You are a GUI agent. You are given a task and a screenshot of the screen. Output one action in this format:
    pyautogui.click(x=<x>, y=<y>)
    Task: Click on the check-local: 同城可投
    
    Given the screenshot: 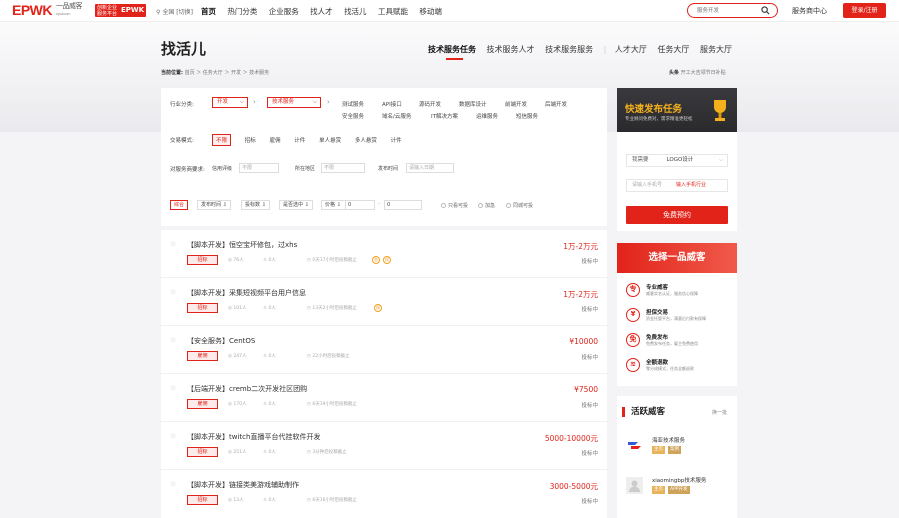 What is the action you would take?
    pyautogui.click(x=519, y=205)
    